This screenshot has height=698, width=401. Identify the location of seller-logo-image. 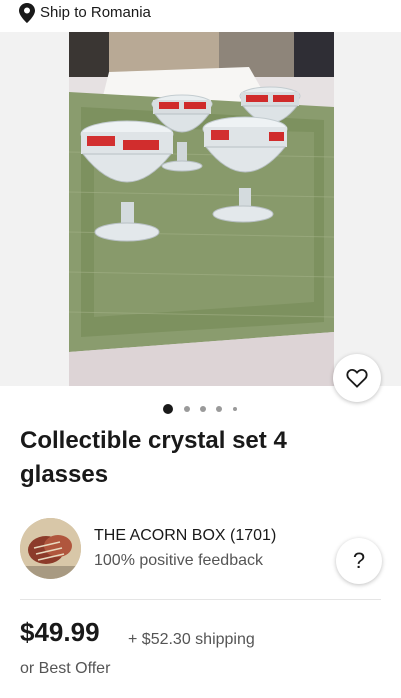
(50, 548).